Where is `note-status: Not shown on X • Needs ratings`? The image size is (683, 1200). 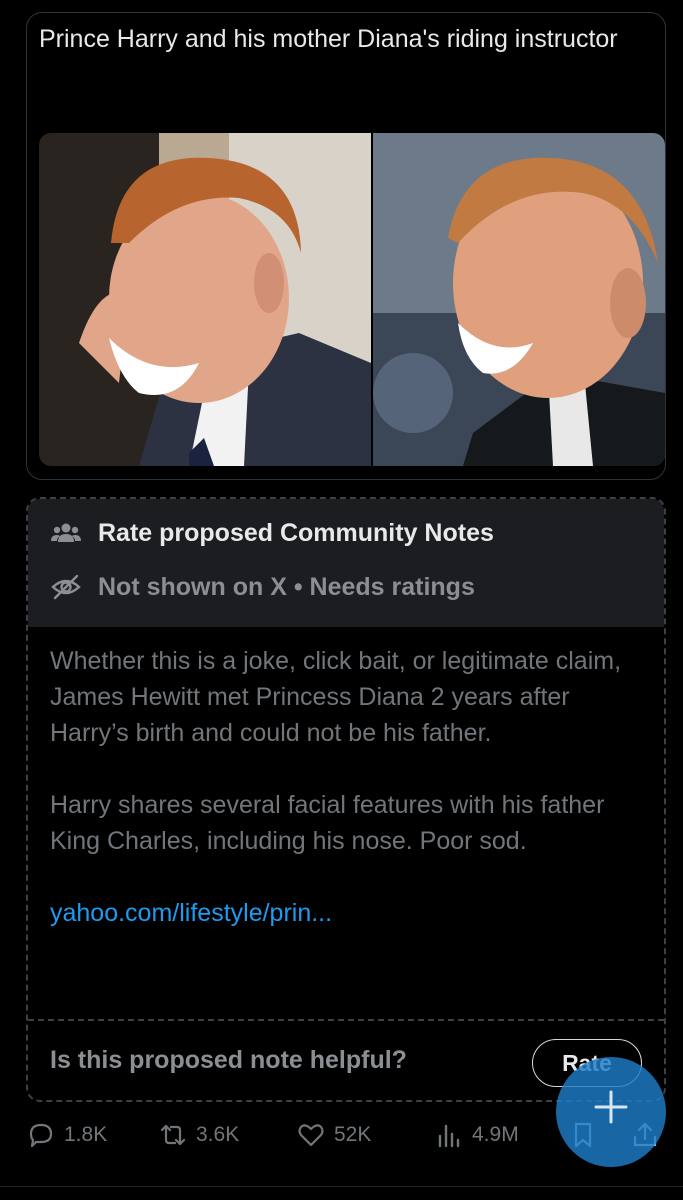
note-status: Not shown on X • Needs ratings is located at coordinates (286, 586).